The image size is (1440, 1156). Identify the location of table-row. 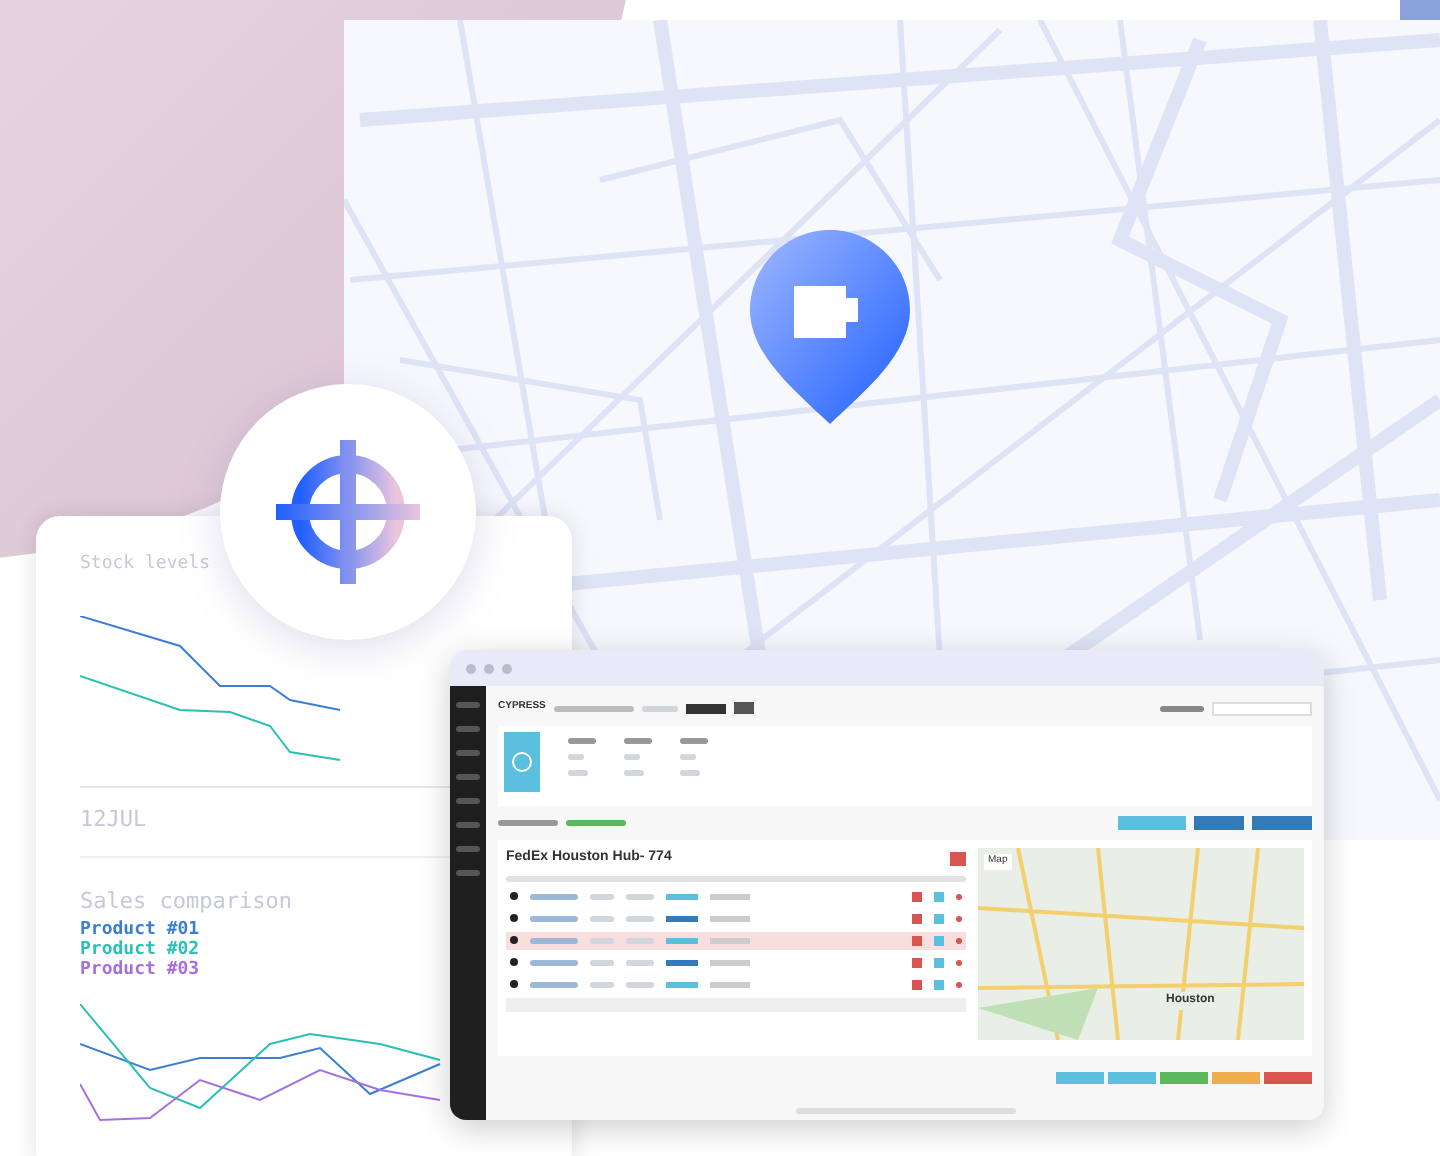
(736, 940).